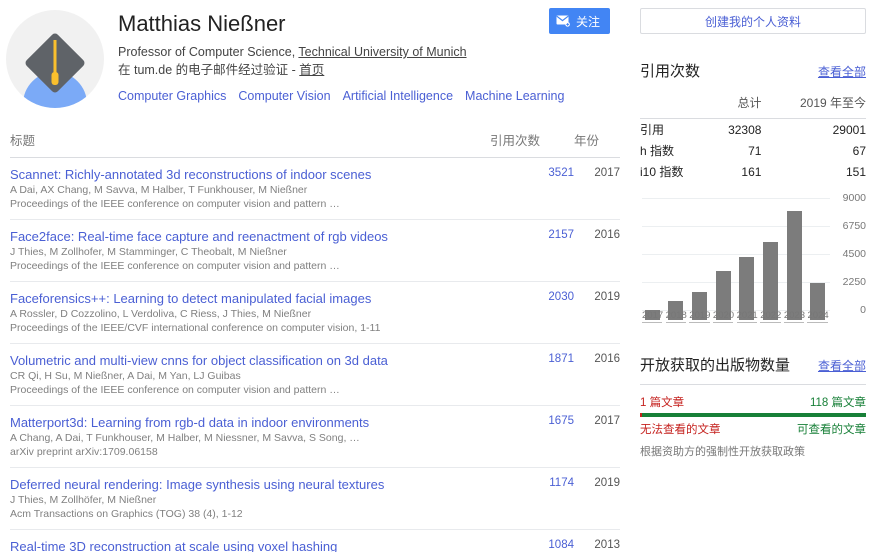 The image size is (876, 552). What do you see at coordinates (657, 151) in the screenshot?
I see `citations-metric-label: h 指数` at bounding box center [657, 151].